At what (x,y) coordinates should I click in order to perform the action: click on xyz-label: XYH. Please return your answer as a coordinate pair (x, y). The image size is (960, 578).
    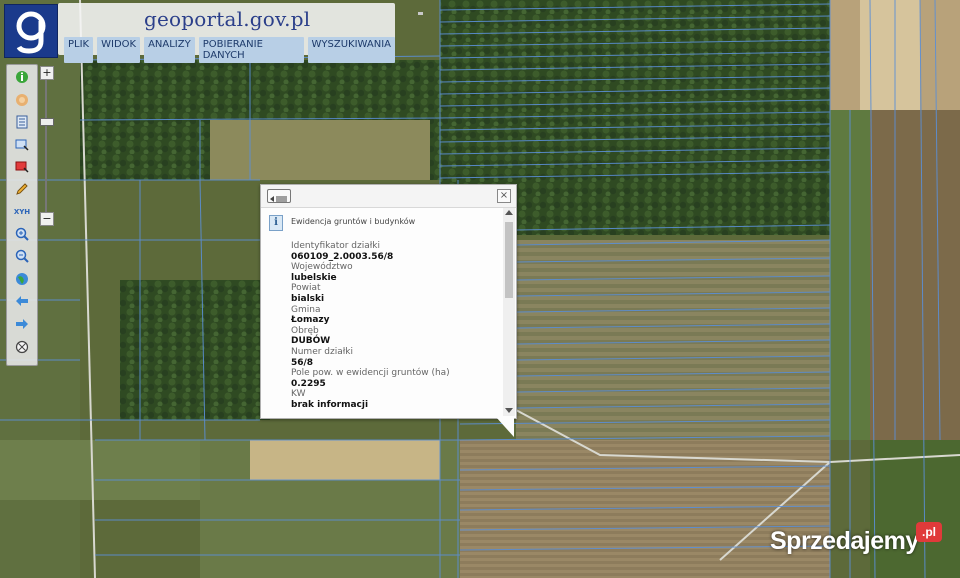
    Looking at the image, I should click on (22, 212).